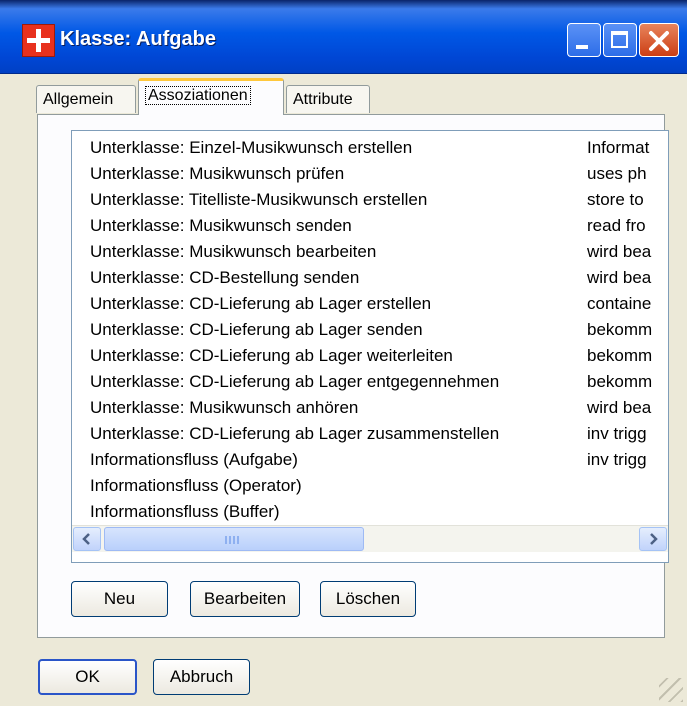  I want to click on scroll-left-button, so click(87, 539).